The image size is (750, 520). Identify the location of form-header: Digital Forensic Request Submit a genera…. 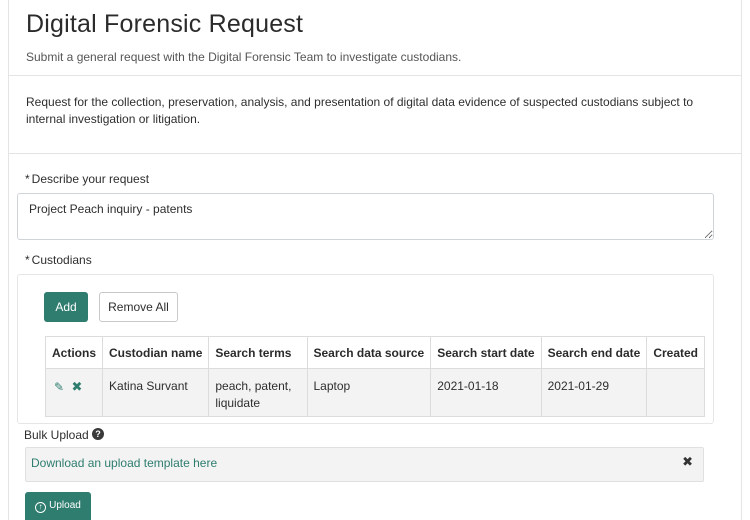
(375, 38).